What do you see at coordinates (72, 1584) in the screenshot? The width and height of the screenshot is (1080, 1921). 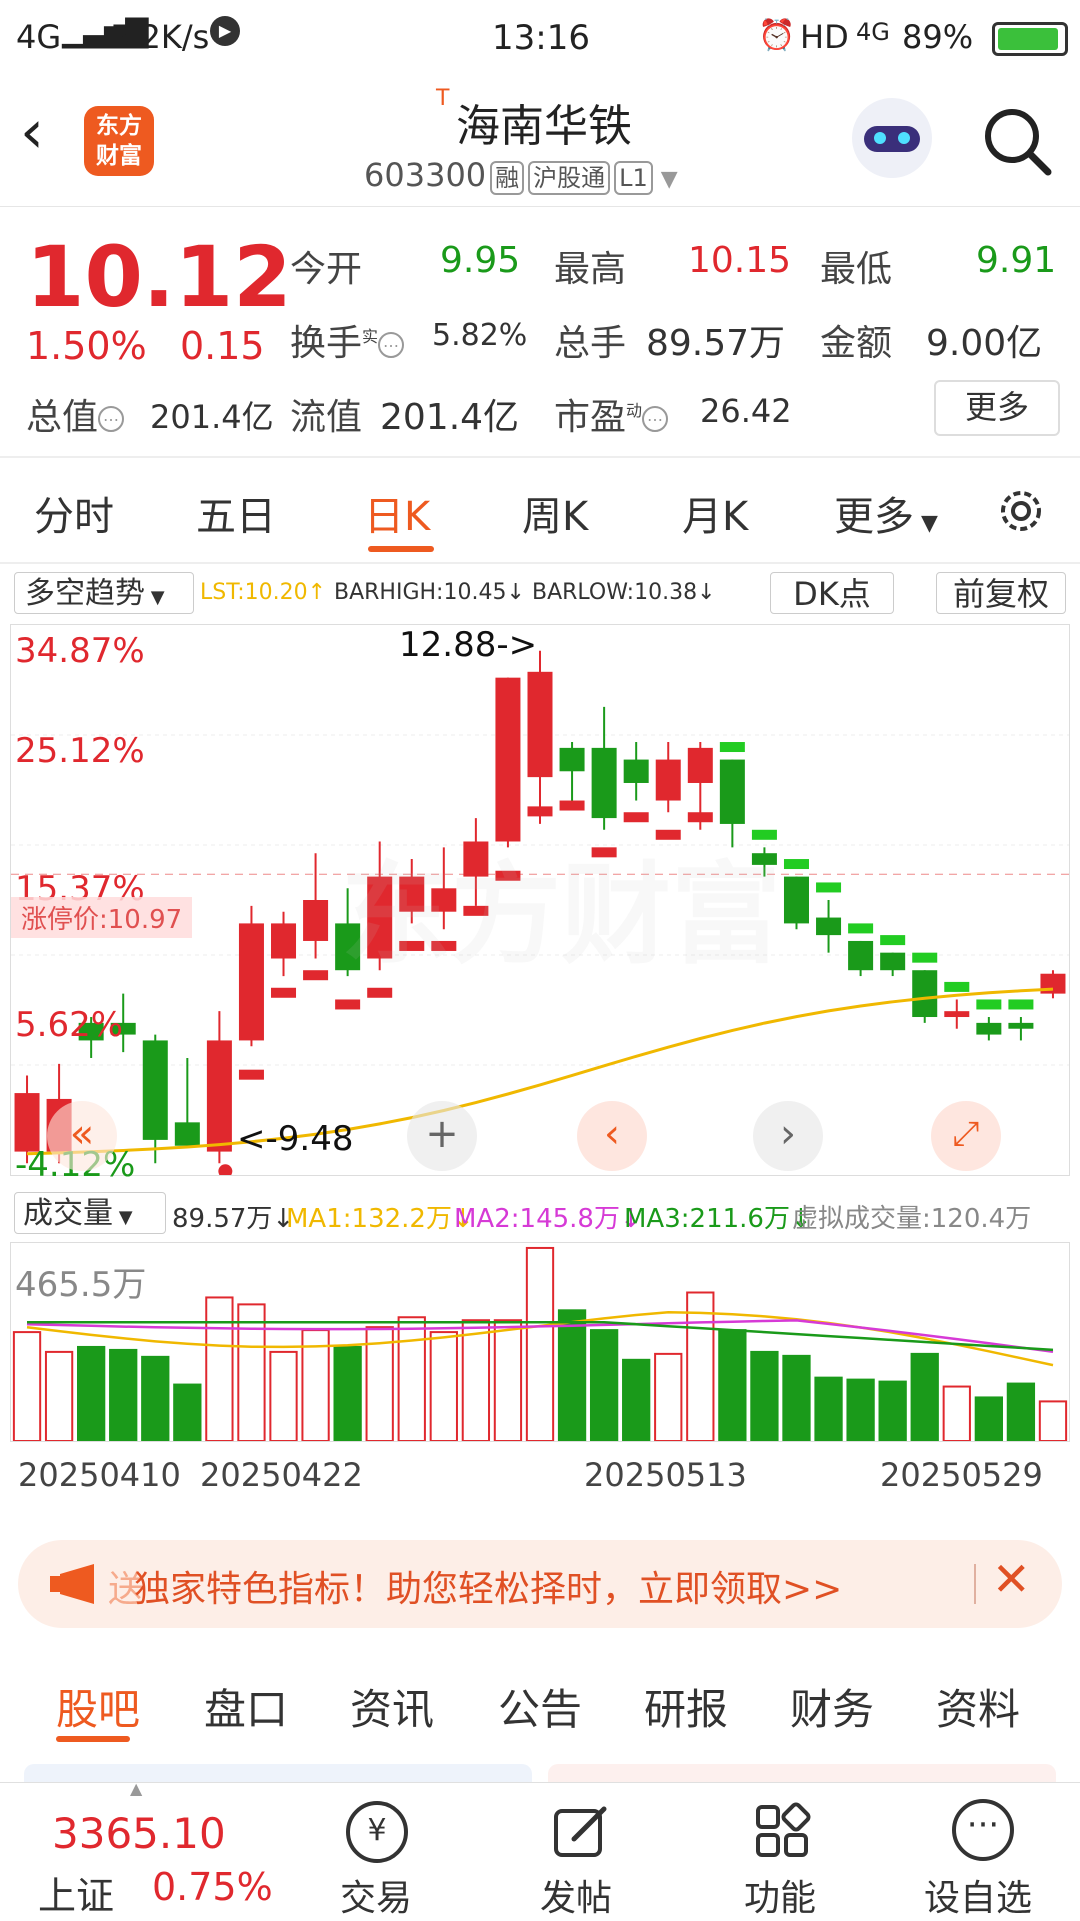 I see `megaphone-icon` at bounding box center [72, 1584].